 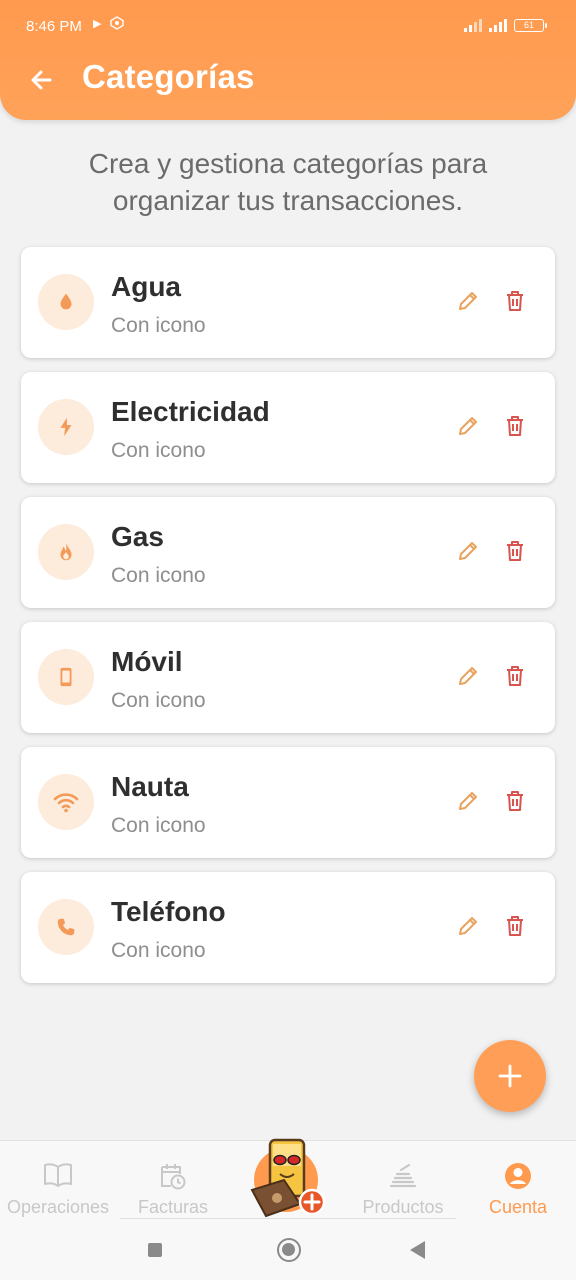 I want to click on wifi-icon, so click(x=66, y=802).